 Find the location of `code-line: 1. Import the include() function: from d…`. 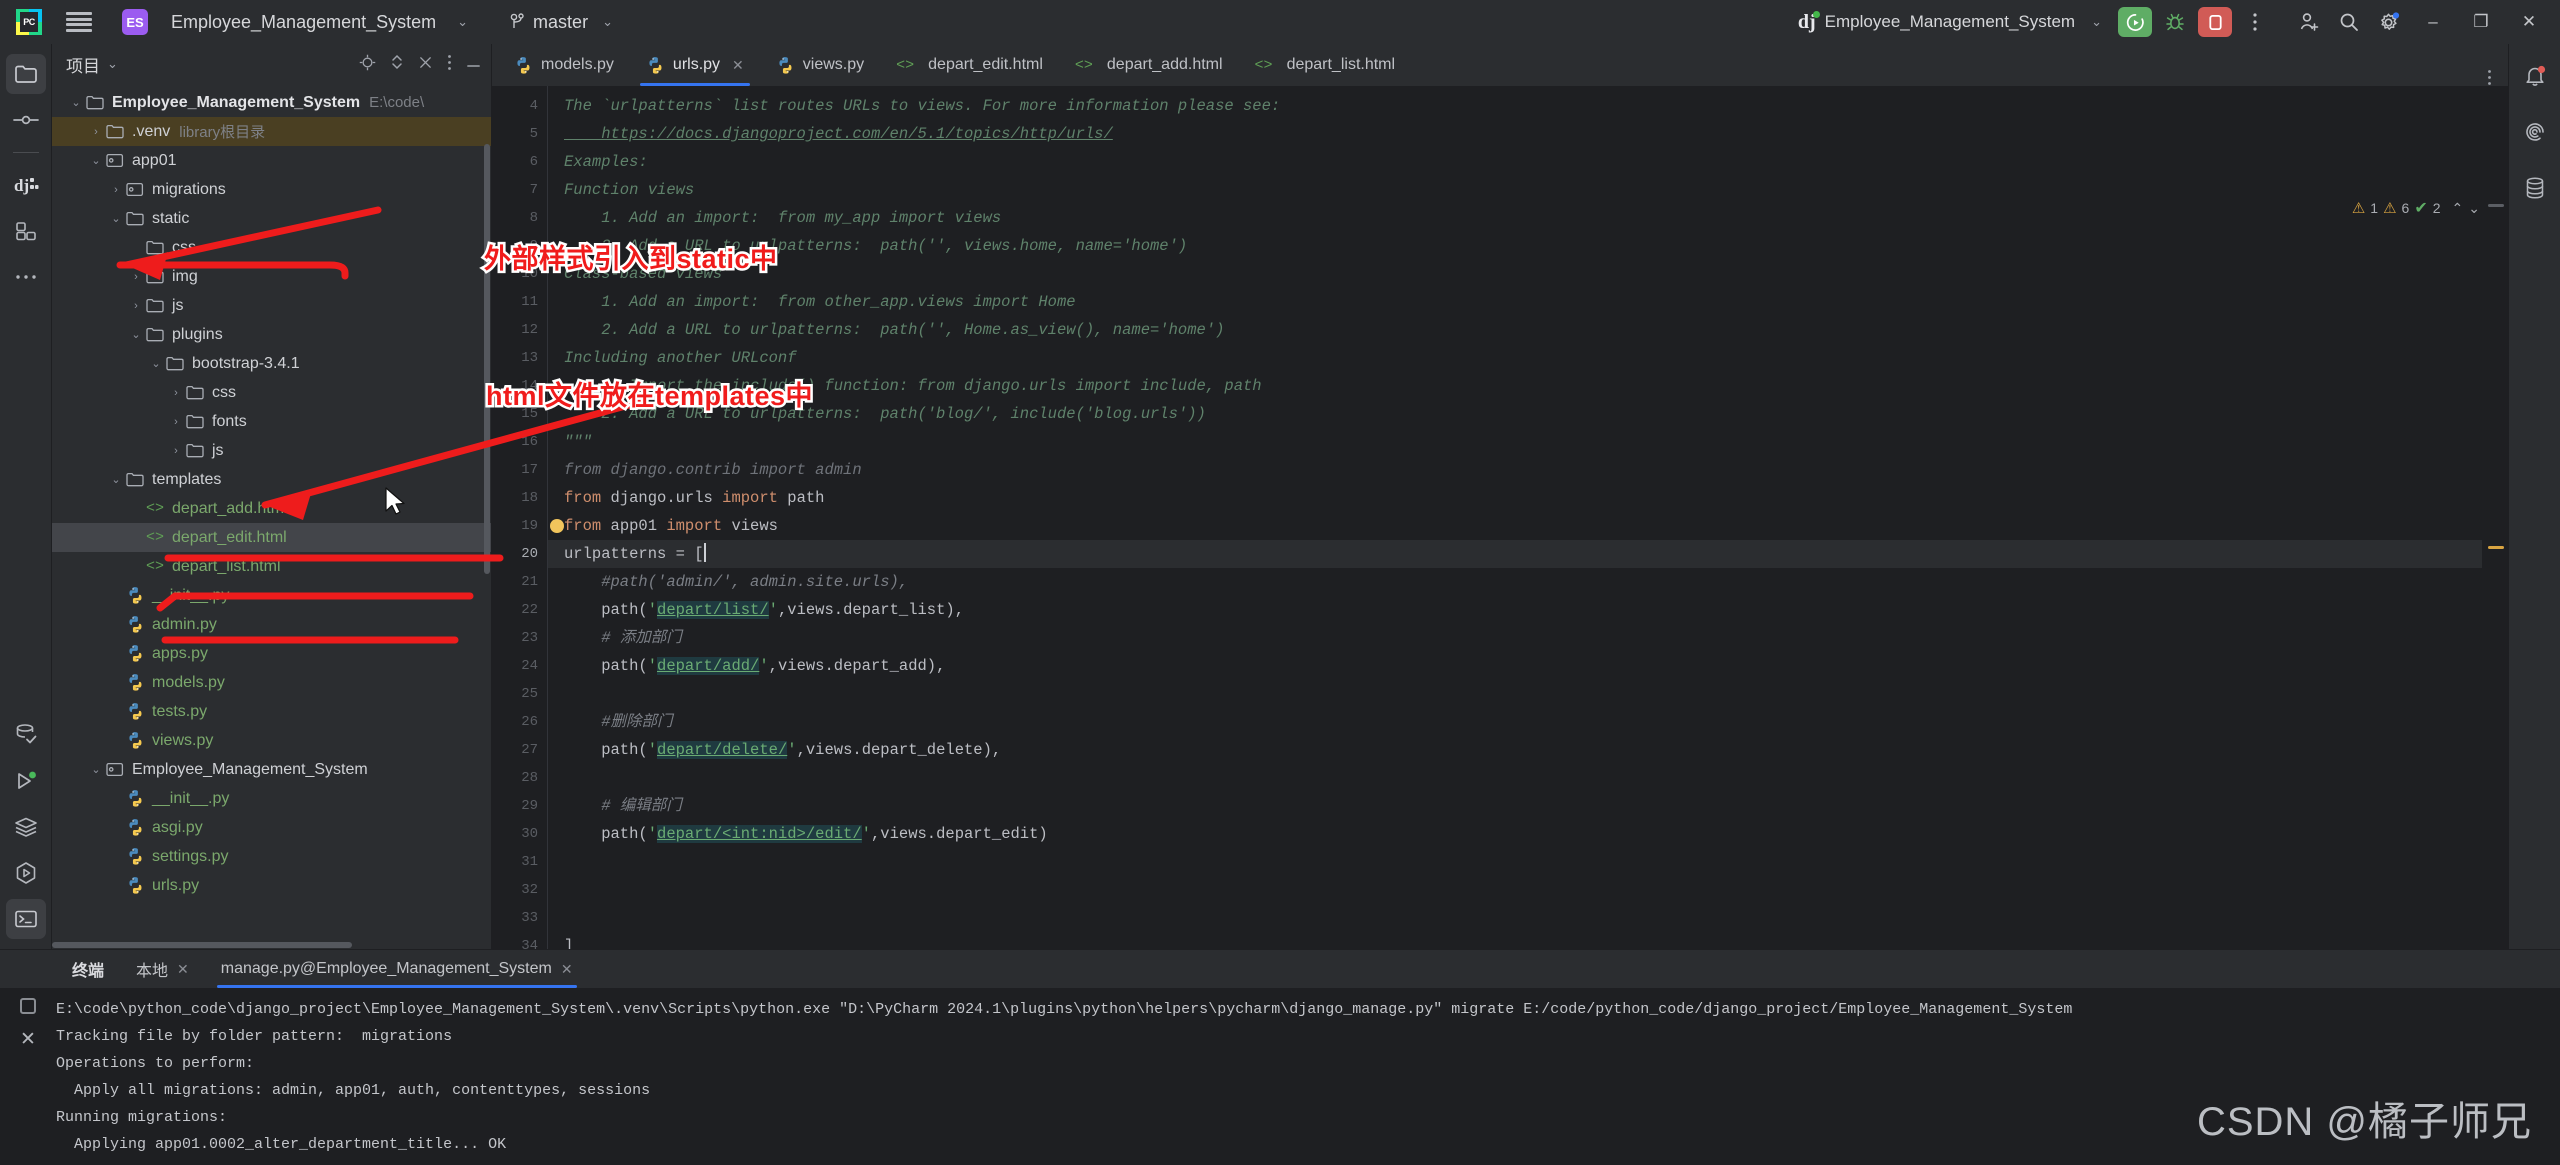

code-line: 1. Import the include() function: from d… is located at coordinates (1528, 386).